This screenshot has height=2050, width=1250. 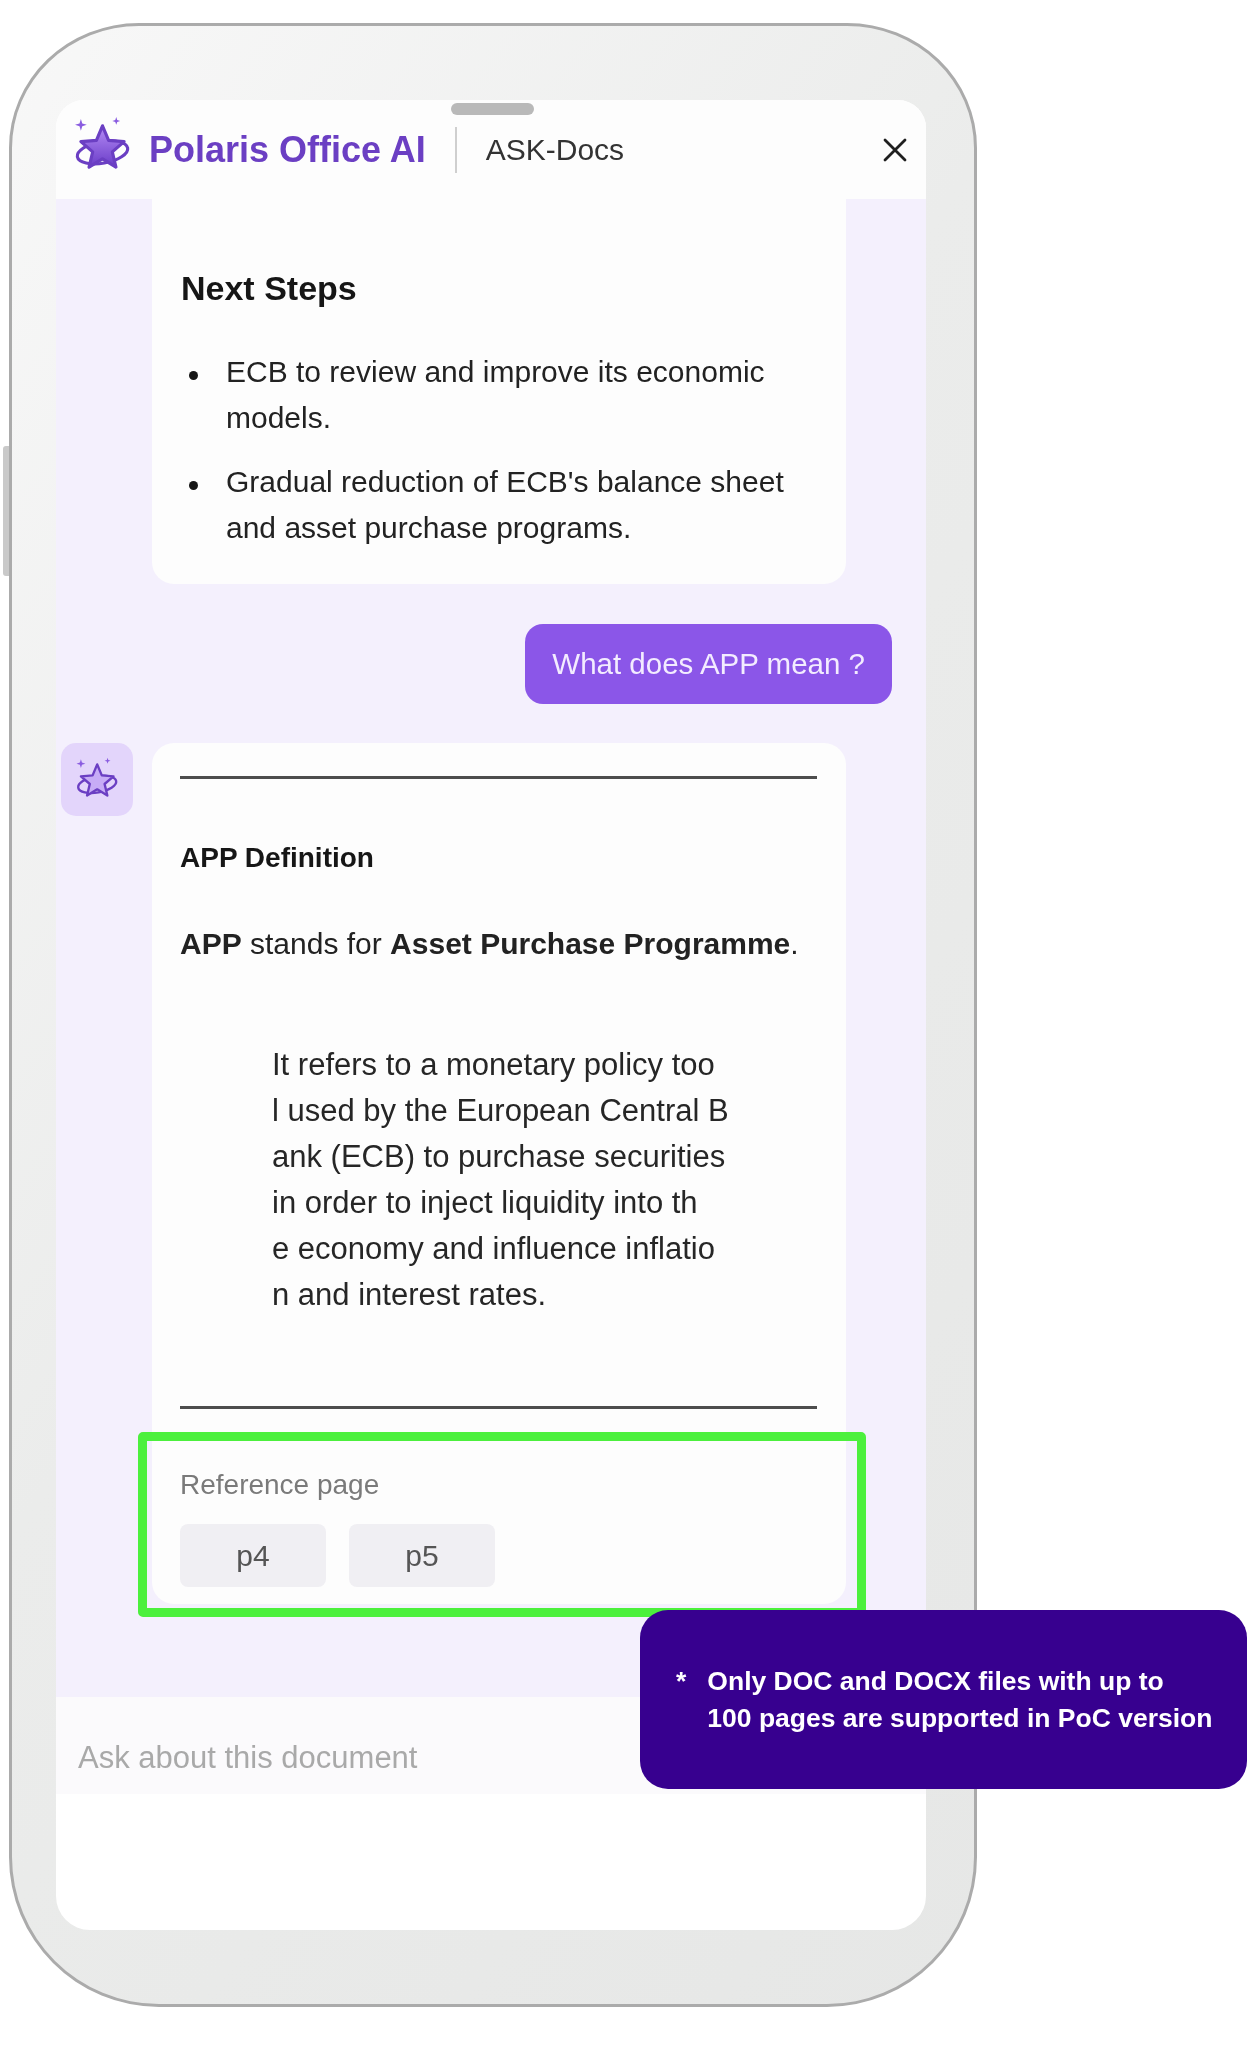 What do you see at coordinates (102, 143) in the screenshot?
I see `star-logo-icon` at bounding box center [102, 143].